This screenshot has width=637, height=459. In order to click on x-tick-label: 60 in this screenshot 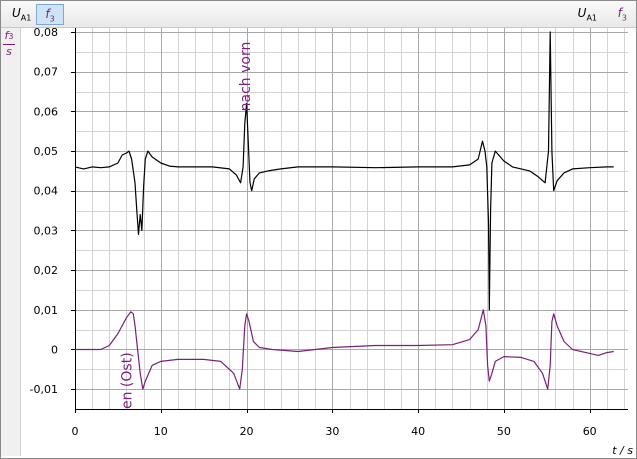, I will do `click(590, 431)`.